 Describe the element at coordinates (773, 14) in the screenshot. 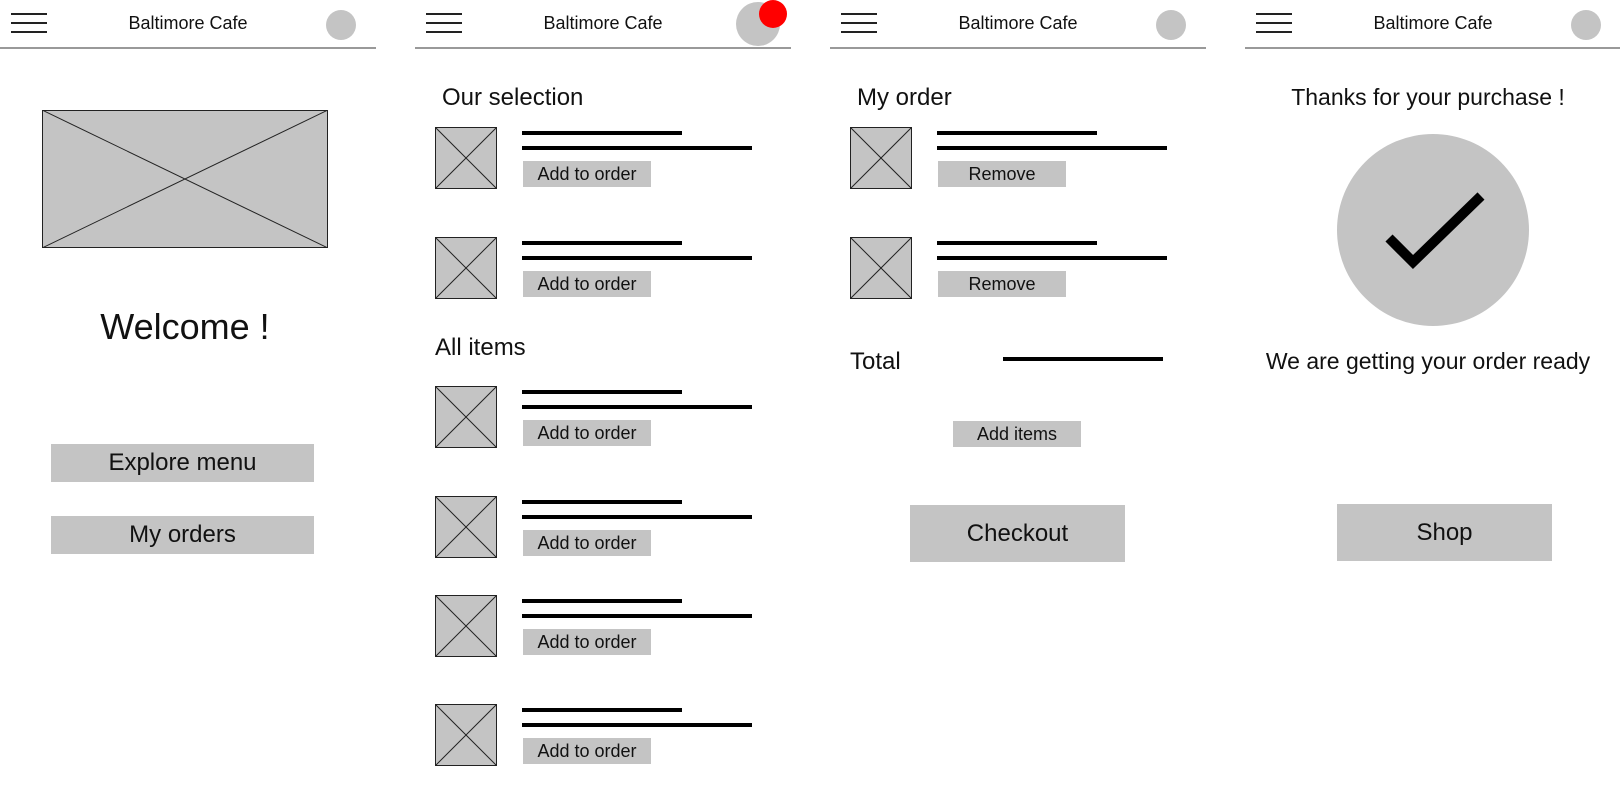

I see `notification-dot-icon` at that location.